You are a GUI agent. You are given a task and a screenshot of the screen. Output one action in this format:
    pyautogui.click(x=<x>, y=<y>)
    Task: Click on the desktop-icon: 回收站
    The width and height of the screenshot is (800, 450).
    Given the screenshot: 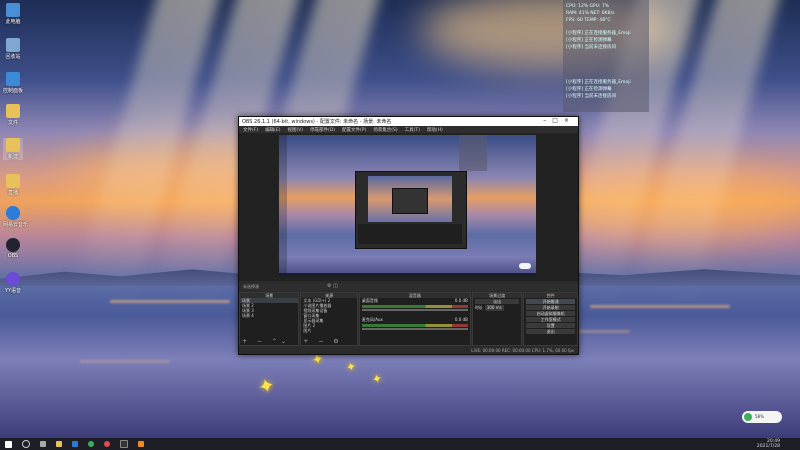 What is the action you would take?
    pyautogui.click(x=13, y=49)
    